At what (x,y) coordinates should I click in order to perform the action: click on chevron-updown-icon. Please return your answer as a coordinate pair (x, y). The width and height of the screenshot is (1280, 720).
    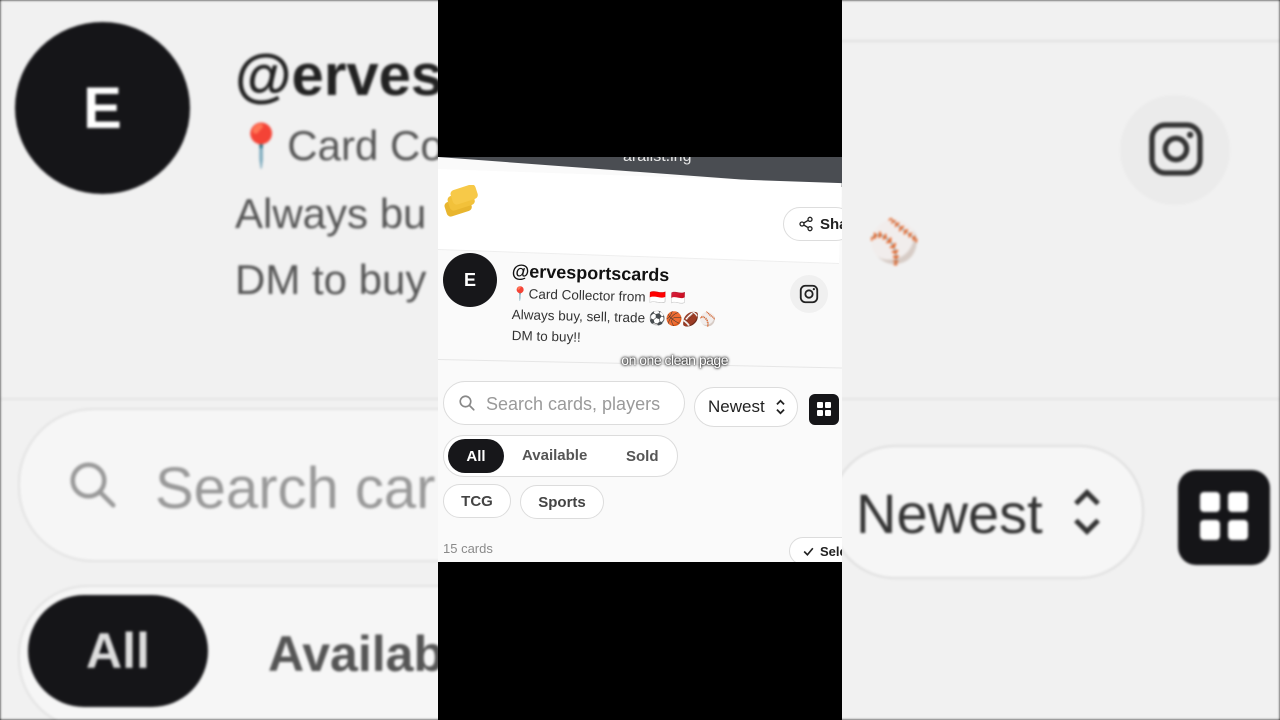
    Looking at the image, I should click on (780, 407).